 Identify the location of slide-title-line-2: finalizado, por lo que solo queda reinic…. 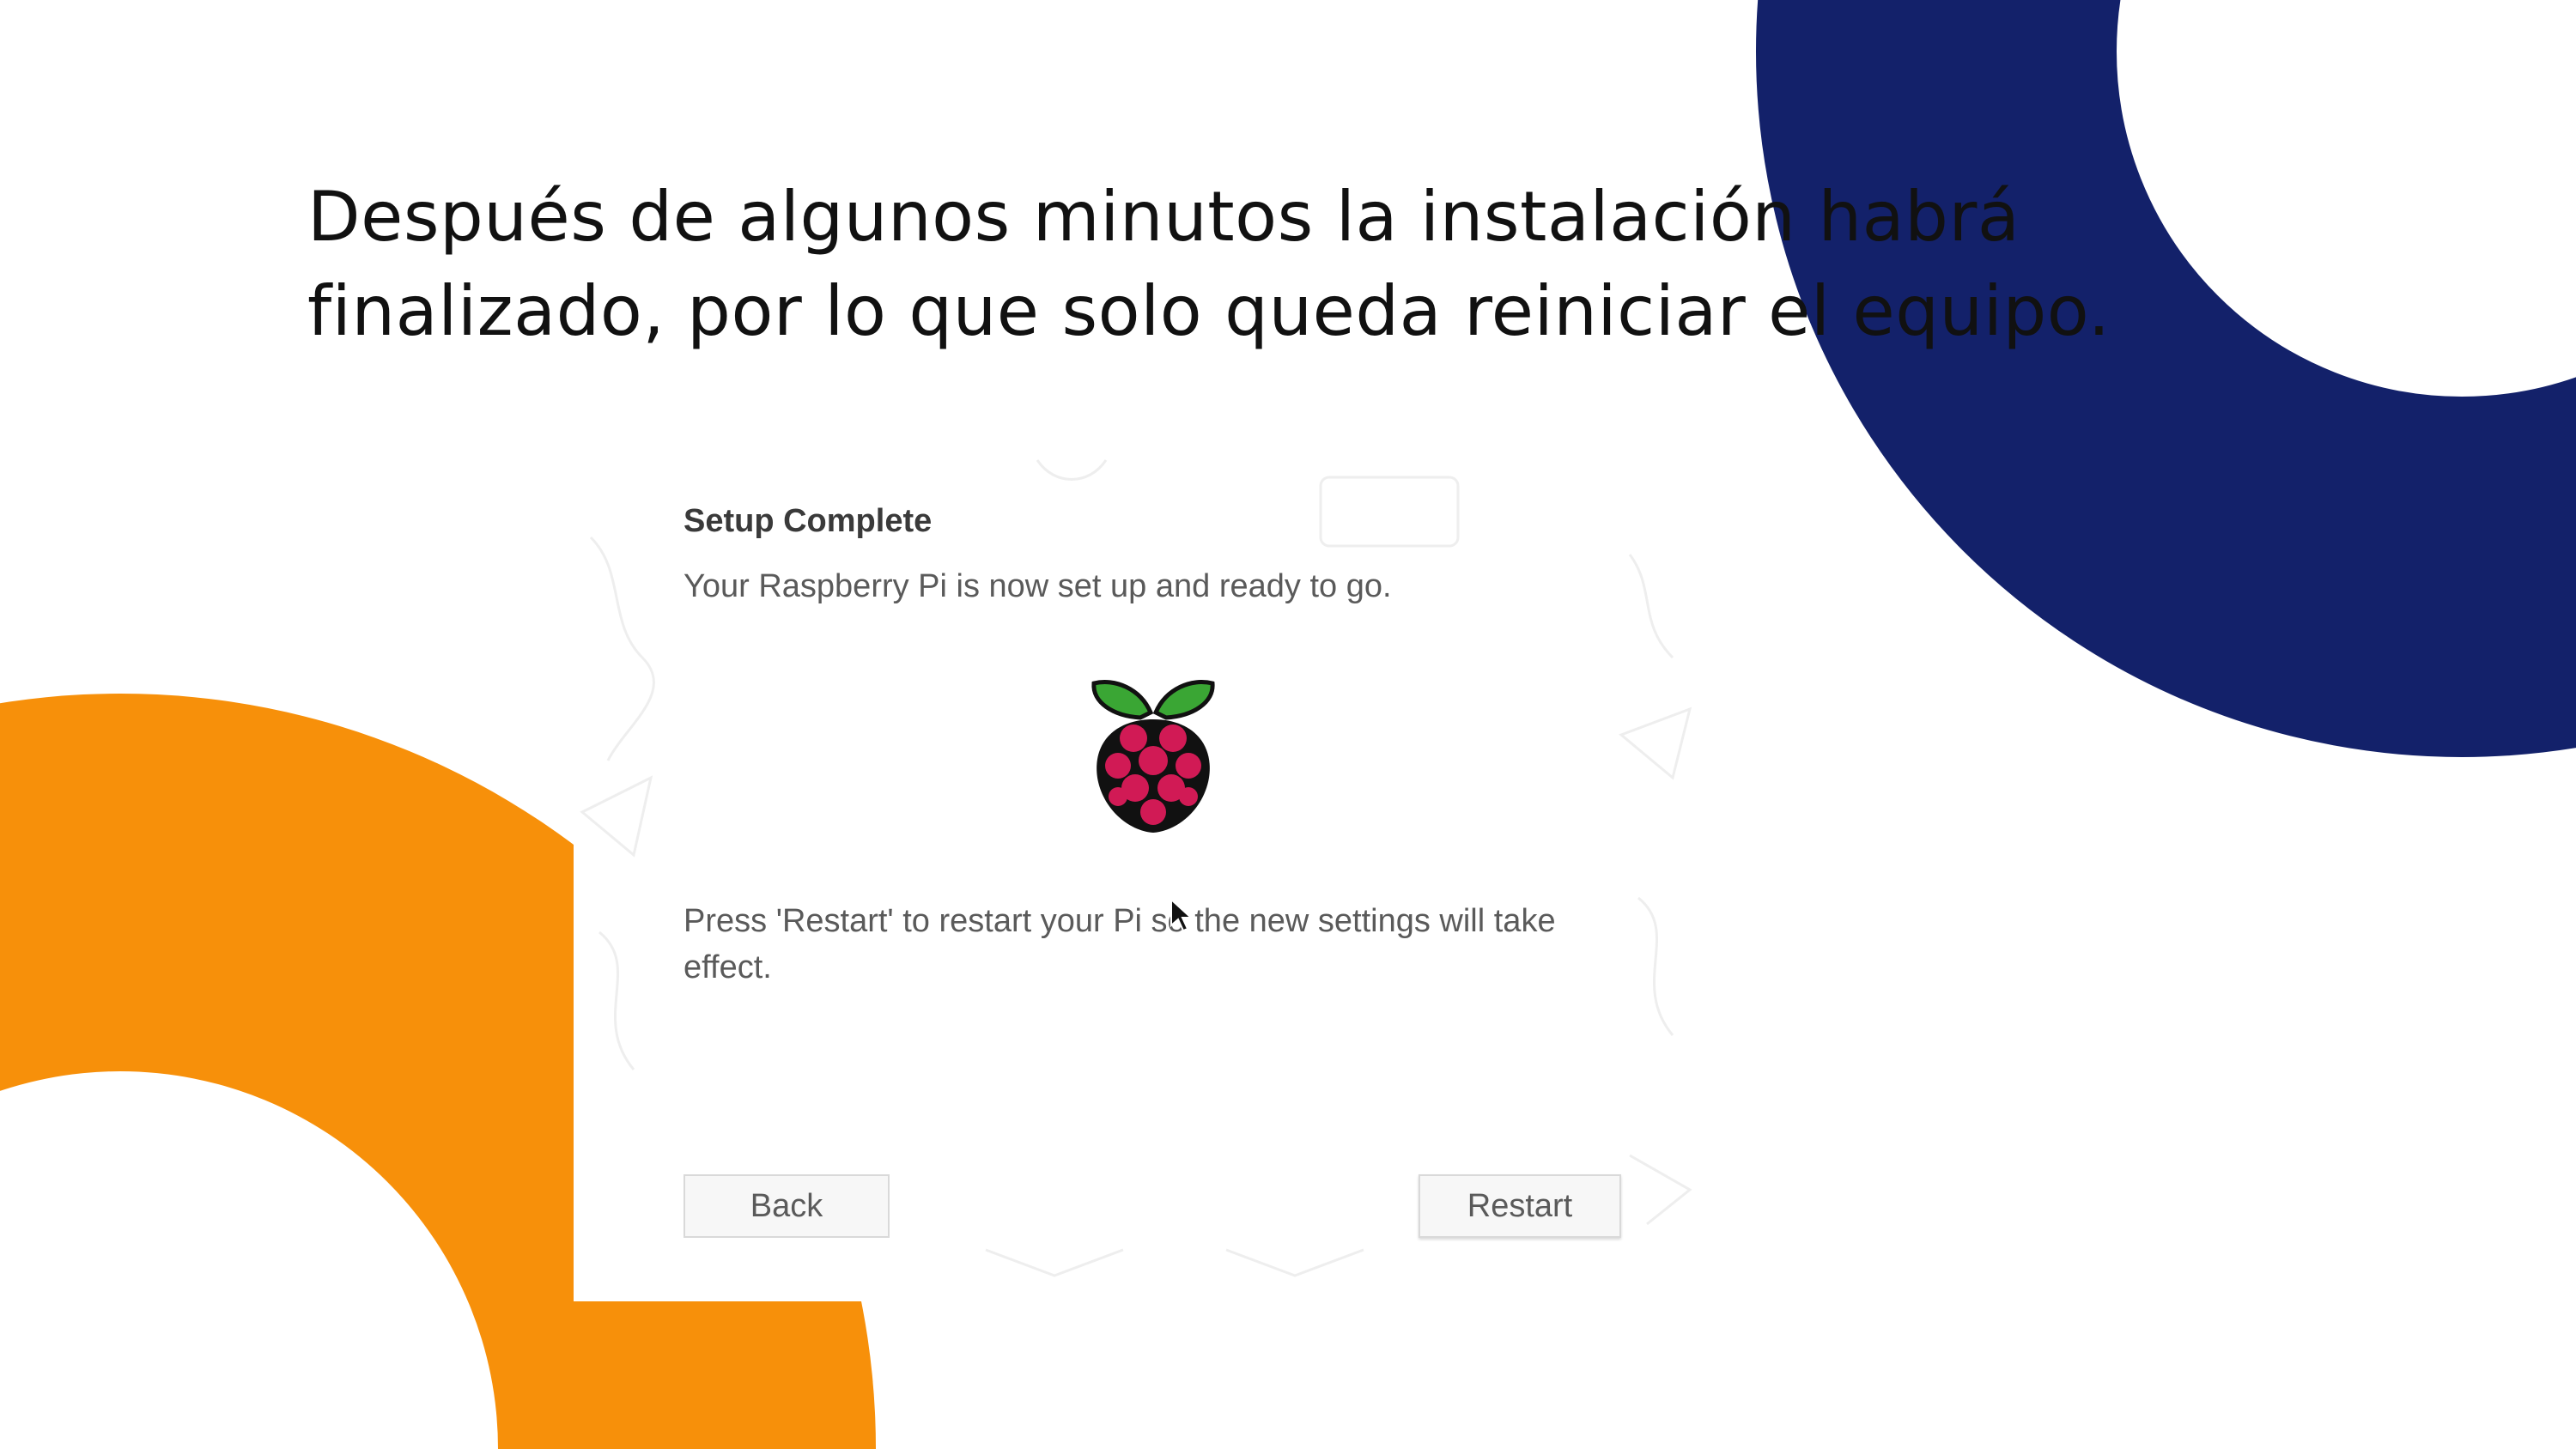
(1209, 311).